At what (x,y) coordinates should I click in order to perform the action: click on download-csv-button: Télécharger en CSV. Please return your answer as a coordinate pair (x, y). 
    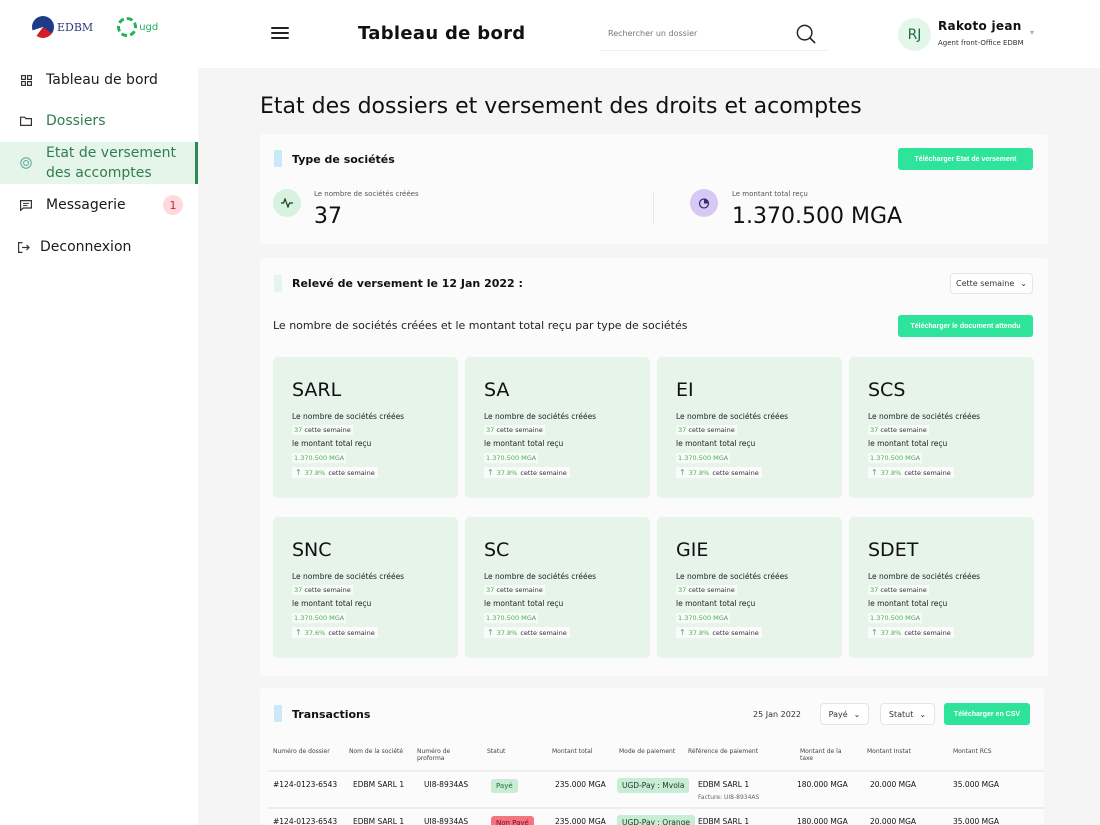
    Looking at the image, I should click on (987, 714).